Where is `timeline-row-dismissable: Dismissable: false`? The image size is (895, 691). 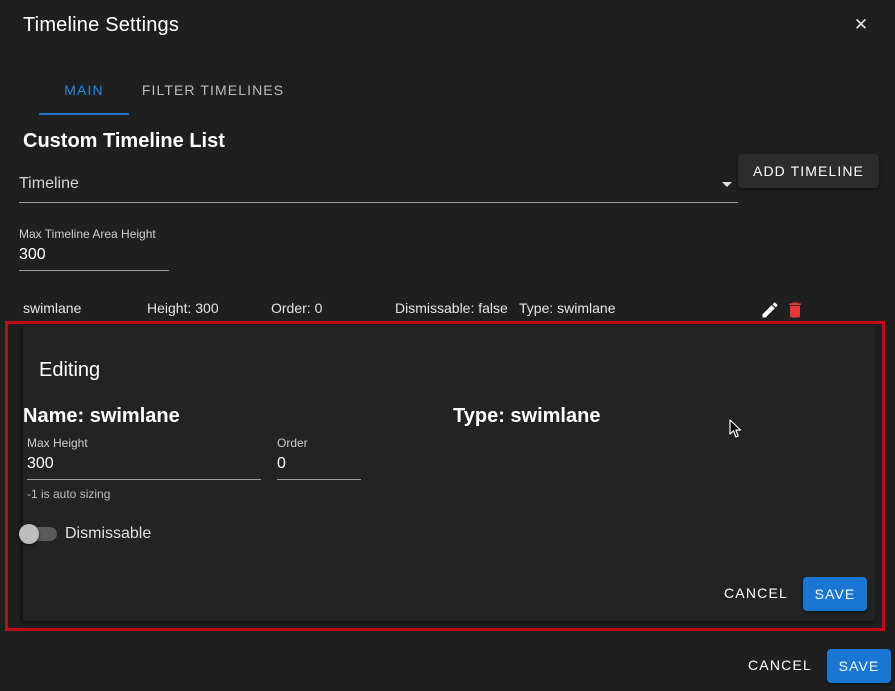
timeline-row-dismissable: Dismissable: false is located at coordinates (451, 308).